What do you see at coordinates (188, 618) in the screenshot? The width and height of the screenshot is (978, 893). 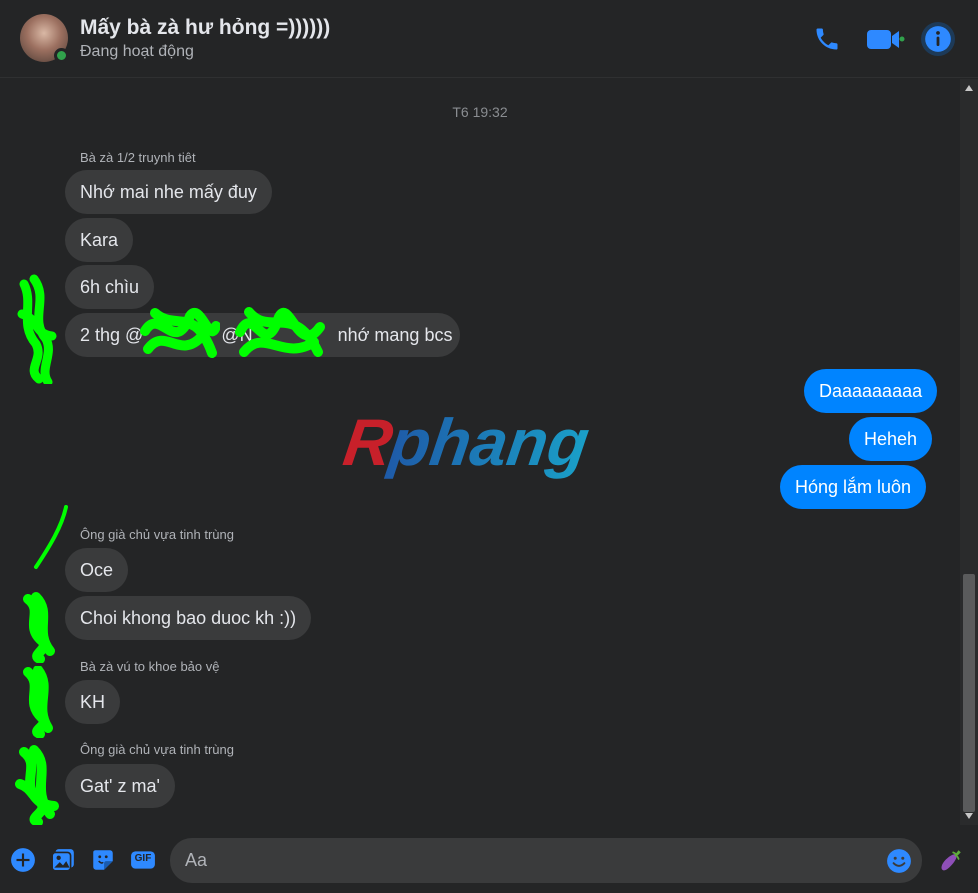 I see `message-bubble: Choi khong bao duoc kh :))` at bounding box center [188, 618].